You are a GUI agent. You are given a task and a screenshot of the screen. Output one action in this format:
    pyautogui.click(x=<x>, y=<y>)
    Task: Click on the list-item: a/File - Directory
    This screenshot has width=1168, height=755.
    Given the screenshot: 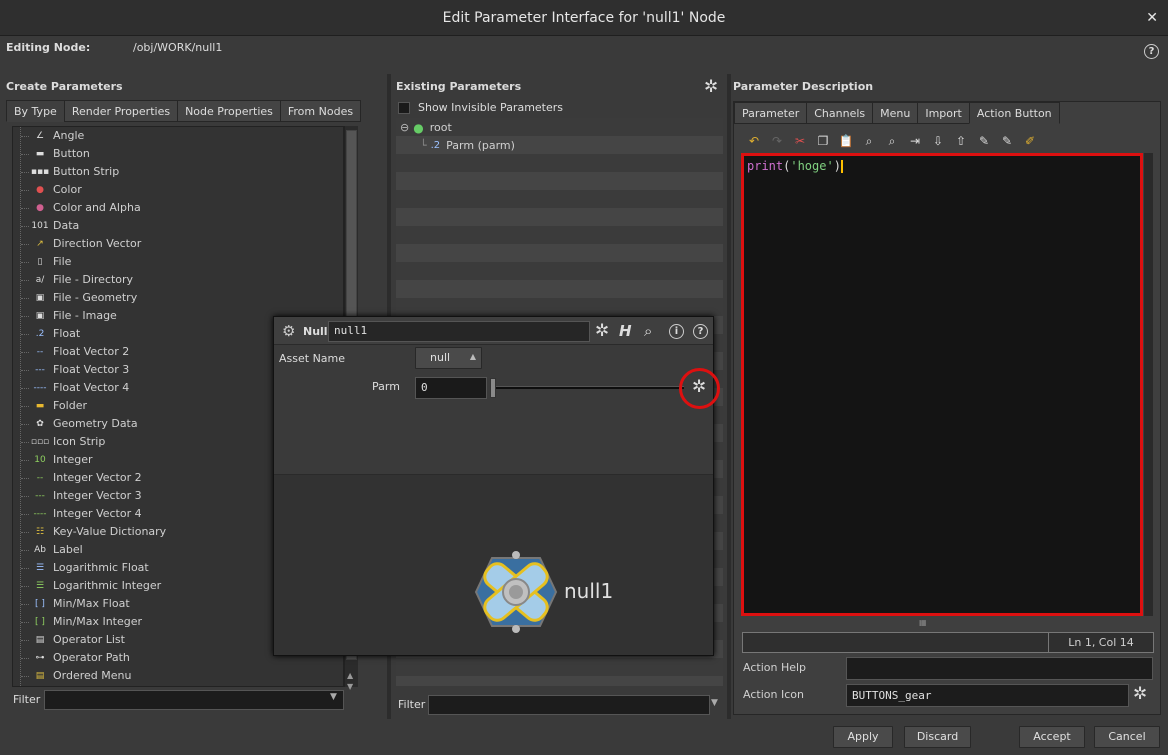 What is the action you would take?
    pyautogui.click(x=181, y=280)
    